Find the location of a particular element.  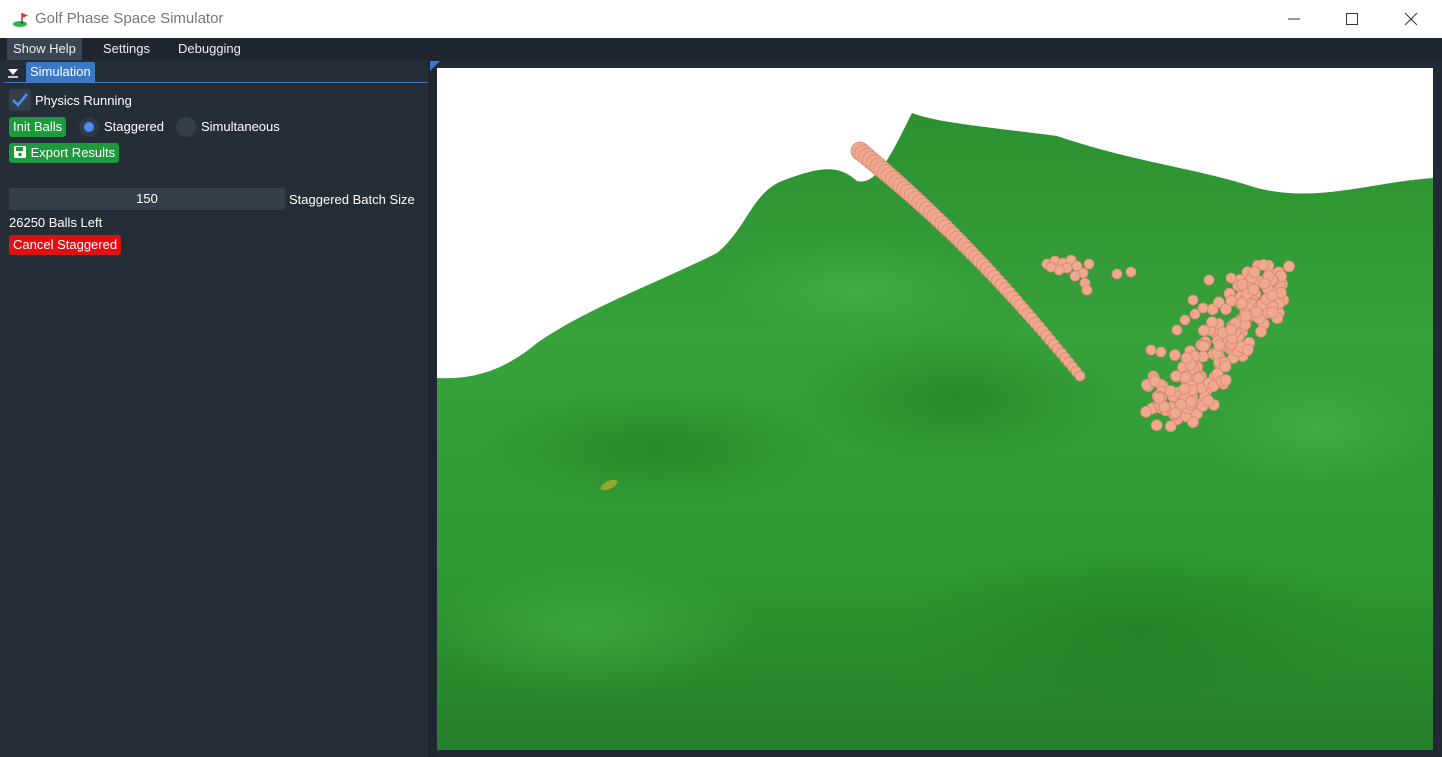

menu-debugging: Debugging is located at coordinates (209, 49).